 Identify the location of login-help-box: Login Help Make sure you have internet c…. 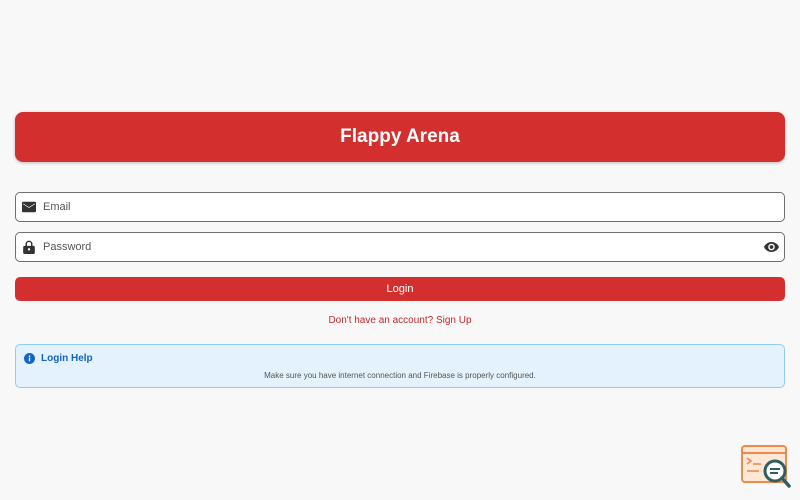
(400, 366).